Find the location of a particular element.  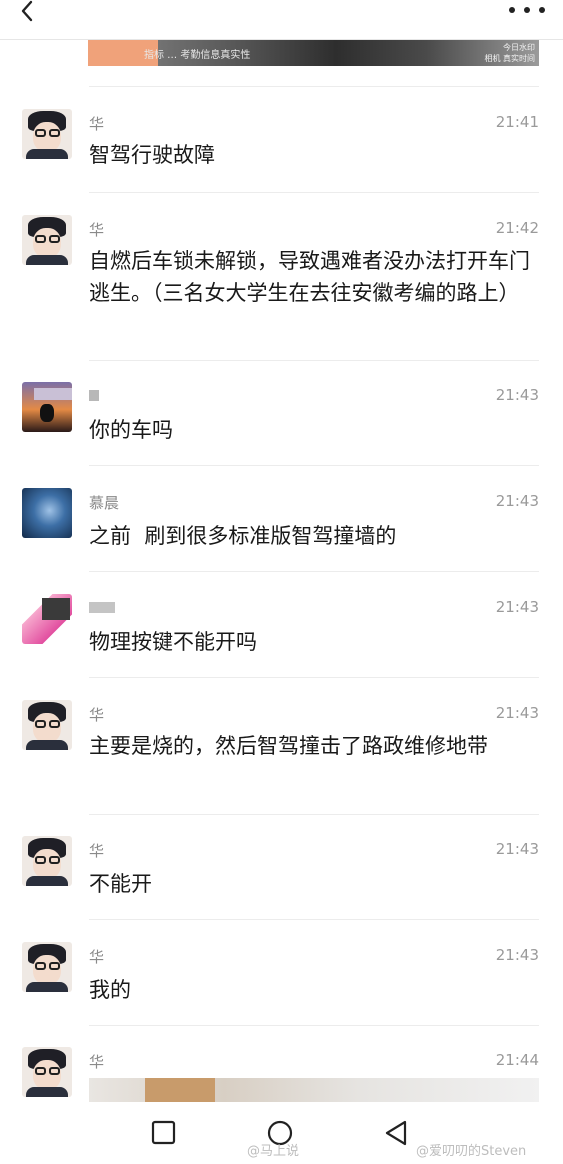

more-button is located at coordinates (527, 10).